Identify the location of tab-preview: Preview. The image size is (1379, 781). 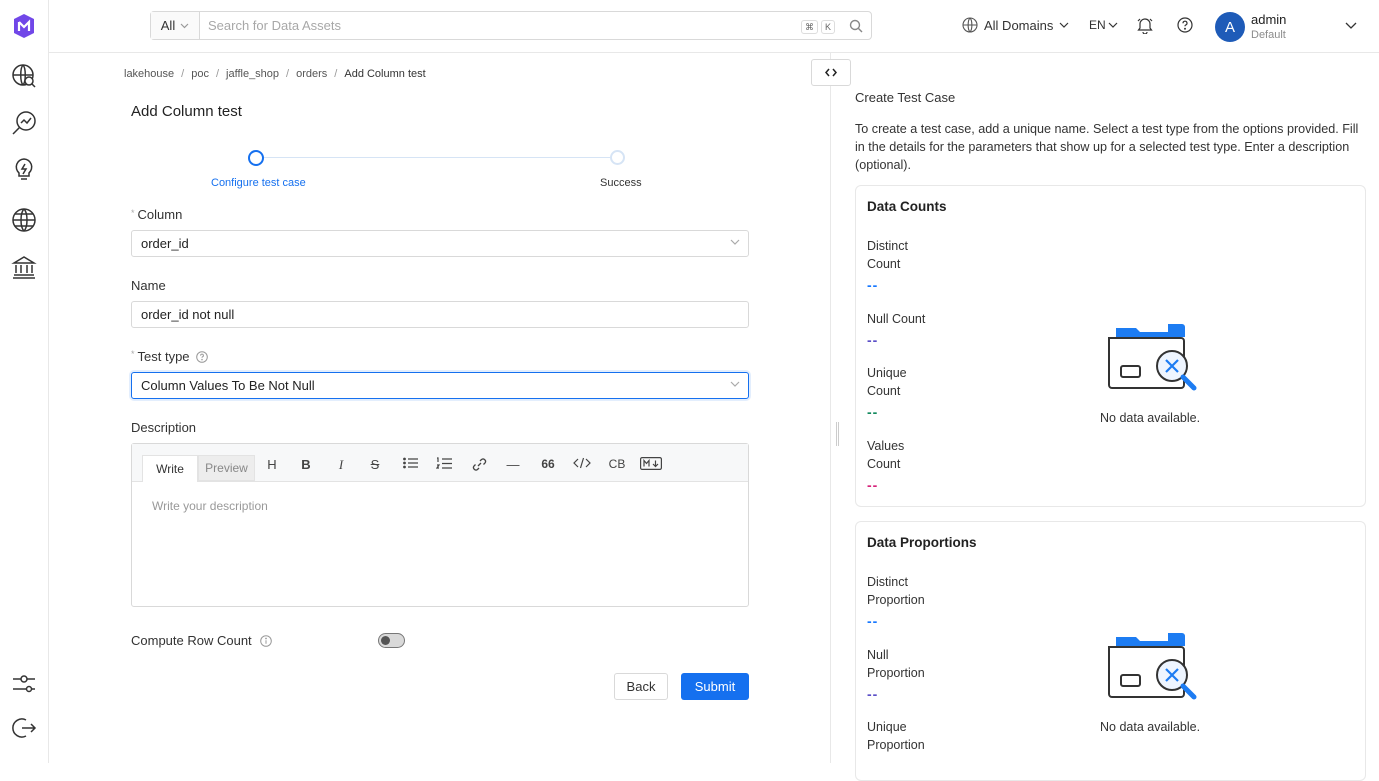
(226, 468).